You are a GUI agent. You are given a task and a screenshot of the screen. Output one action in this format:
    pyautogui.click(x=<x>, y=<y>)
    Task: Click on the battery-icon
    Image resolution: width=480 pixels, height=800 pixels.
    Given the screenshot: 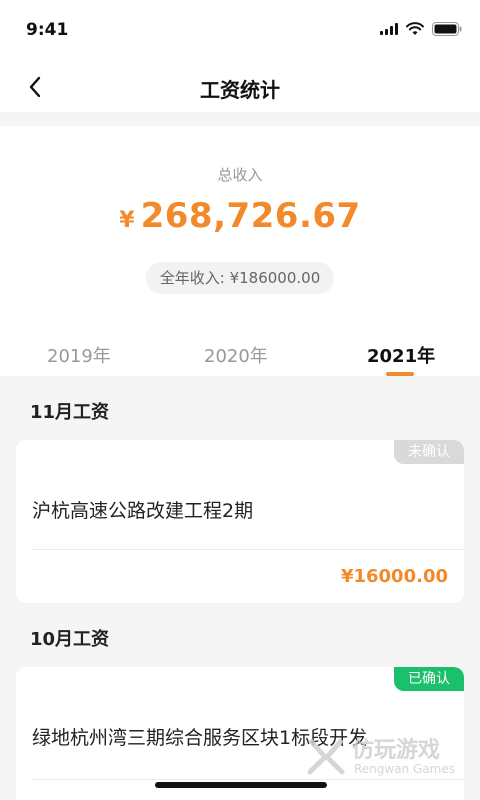 What is the action you would take?
    pyautogui.click(x=447, y=29)
    